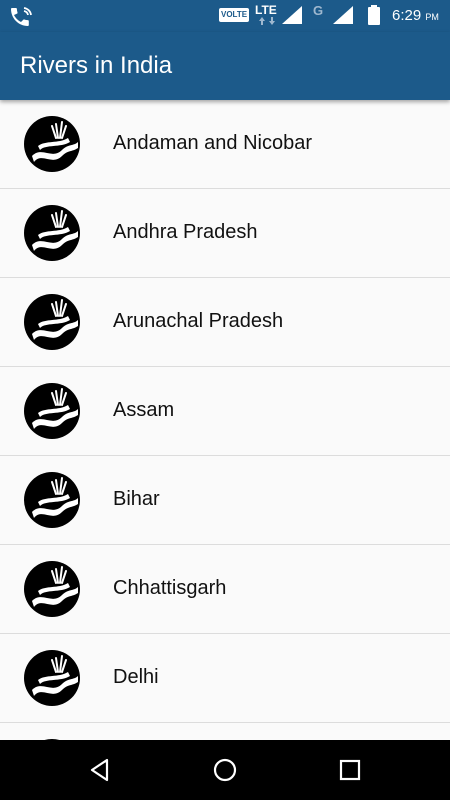 This screenshot has height=800, width=450. Describe the element at coordinates (100, 770) in the screenshot. I see `back-icon` at that location.